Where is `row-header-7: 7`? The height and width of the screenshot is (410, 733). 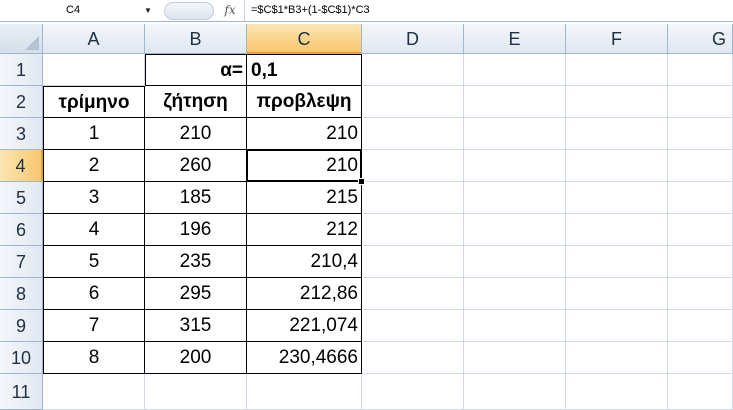
row-header-7: 7 is located at coordinates (21, 262).